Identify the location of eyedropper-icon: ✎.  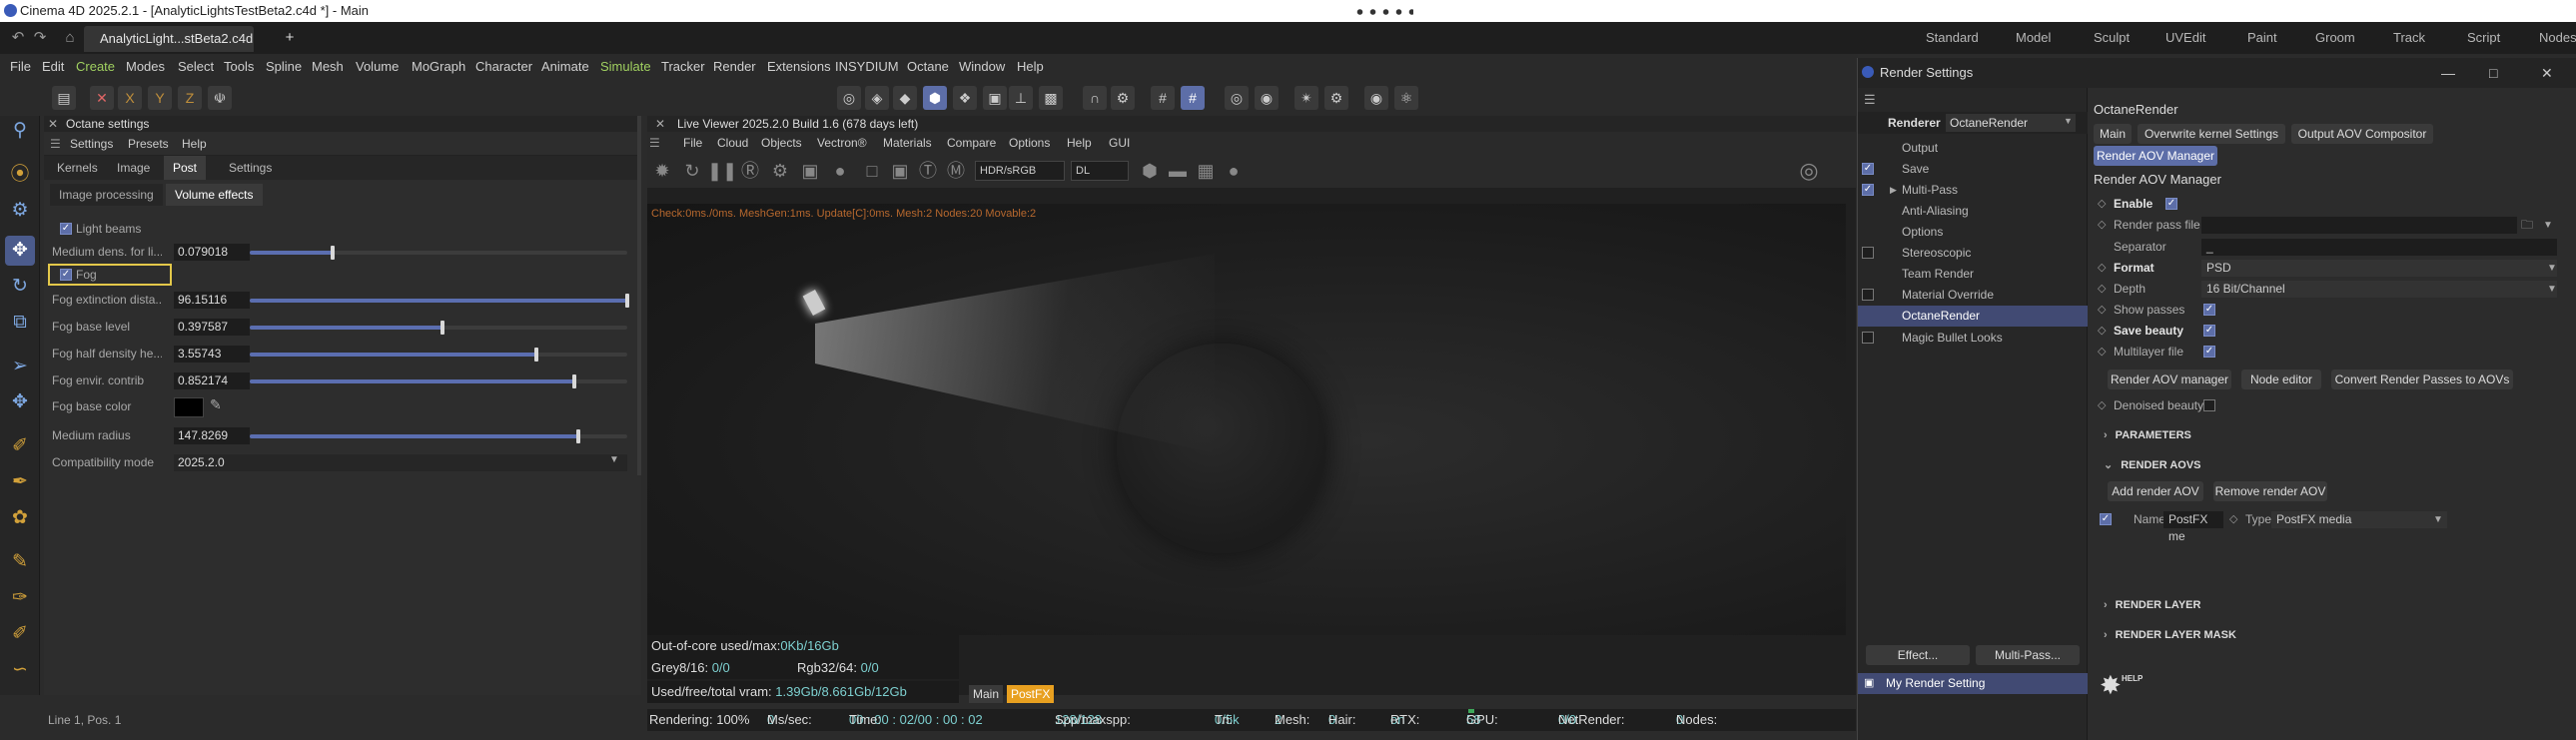
(216, 405).